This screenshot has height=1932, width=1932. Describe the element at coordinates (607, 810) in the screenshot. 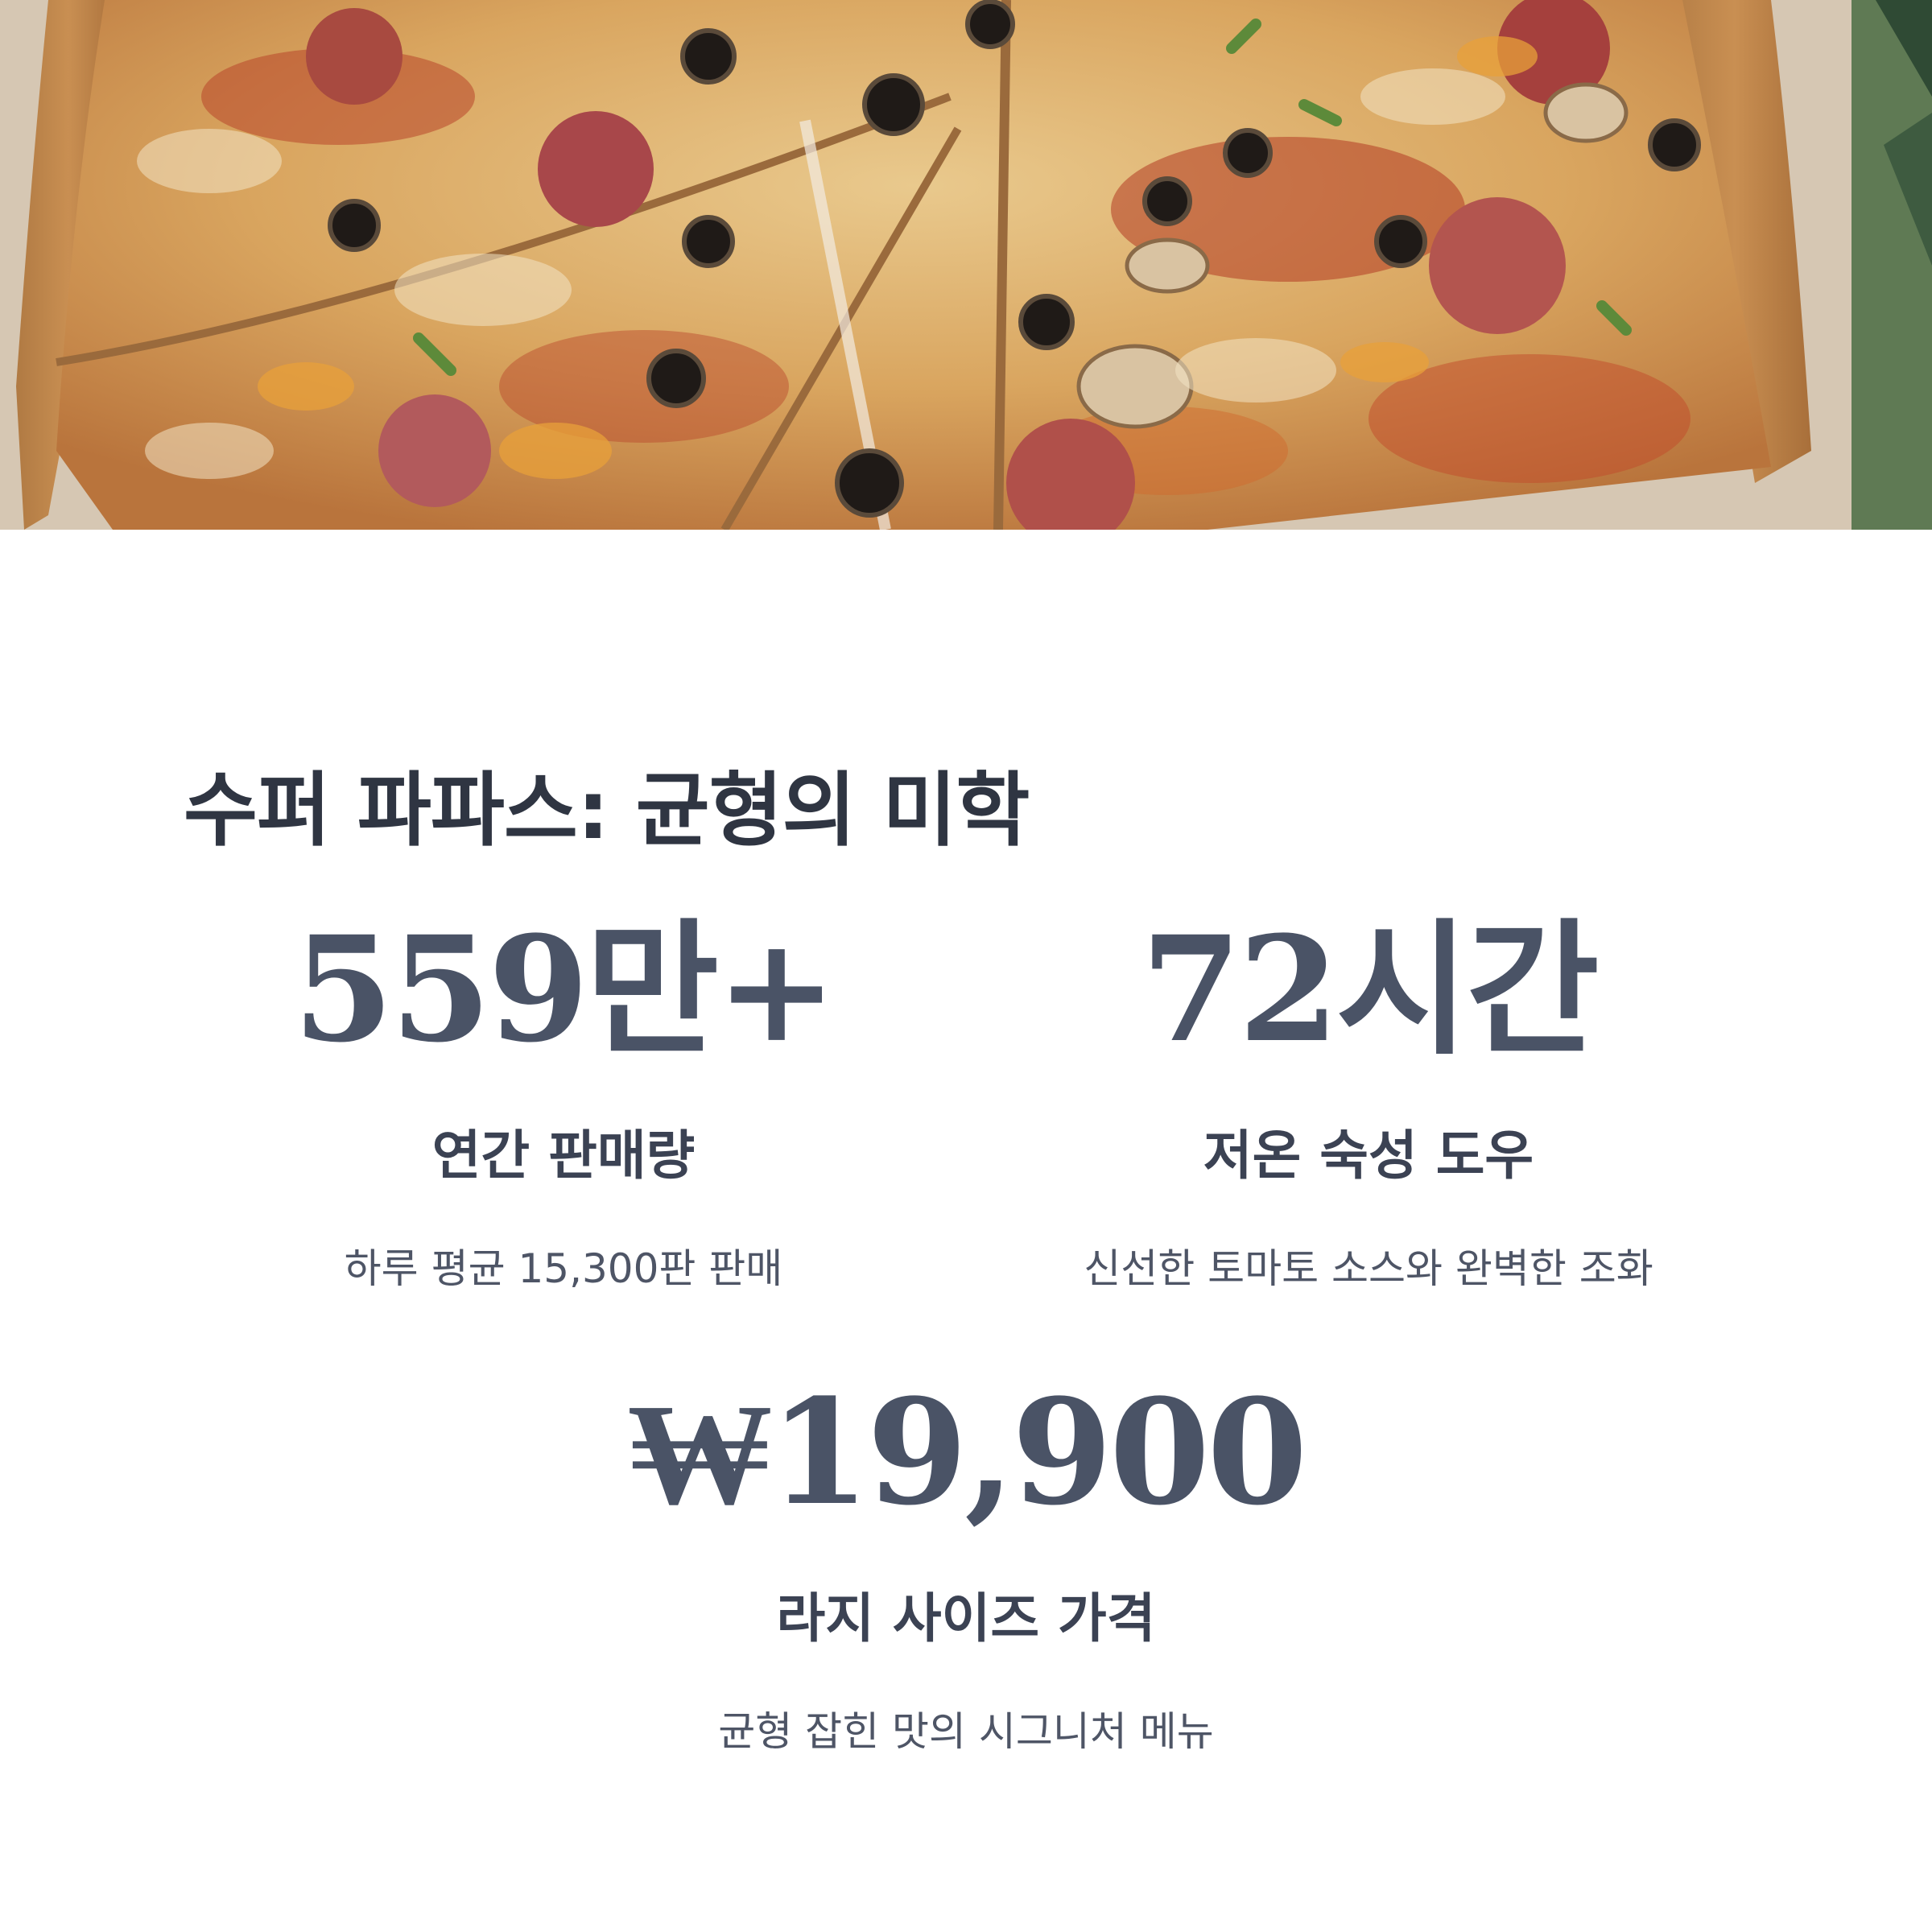

I see `page-title: 수퍼 파파스: 균형의 미학` at that location.